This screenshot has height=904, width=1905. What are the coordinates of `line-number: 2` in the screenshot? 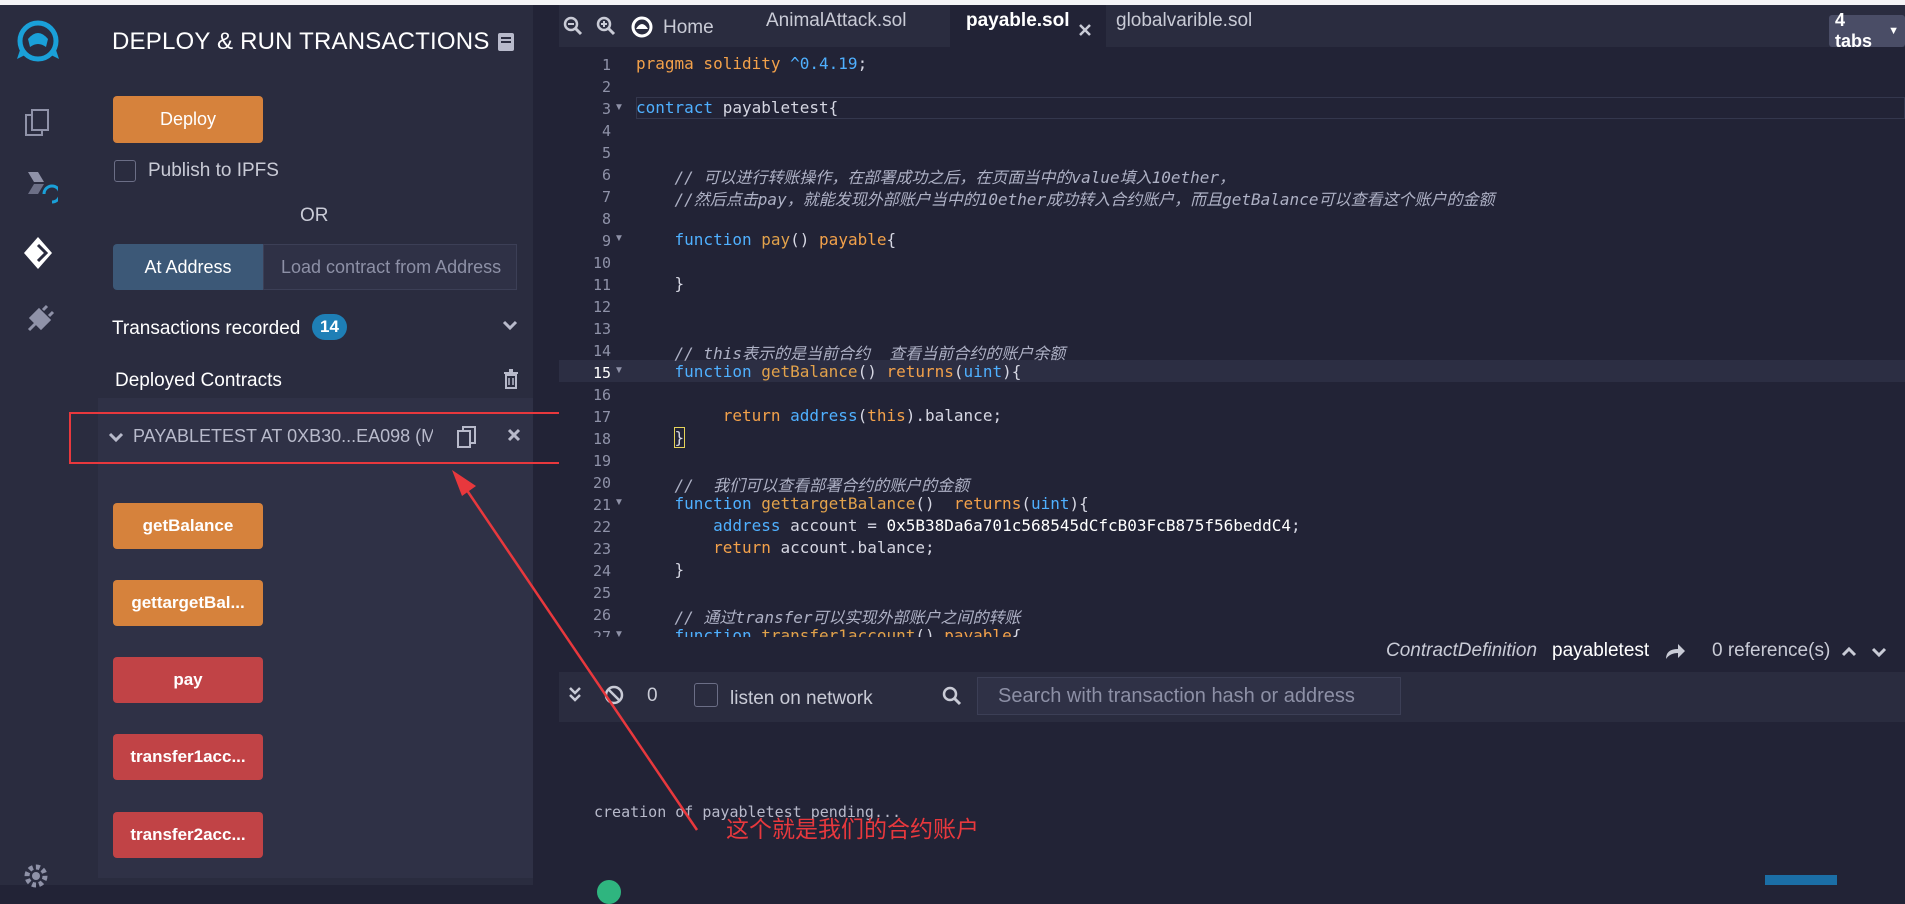 It's located at (606, 87).